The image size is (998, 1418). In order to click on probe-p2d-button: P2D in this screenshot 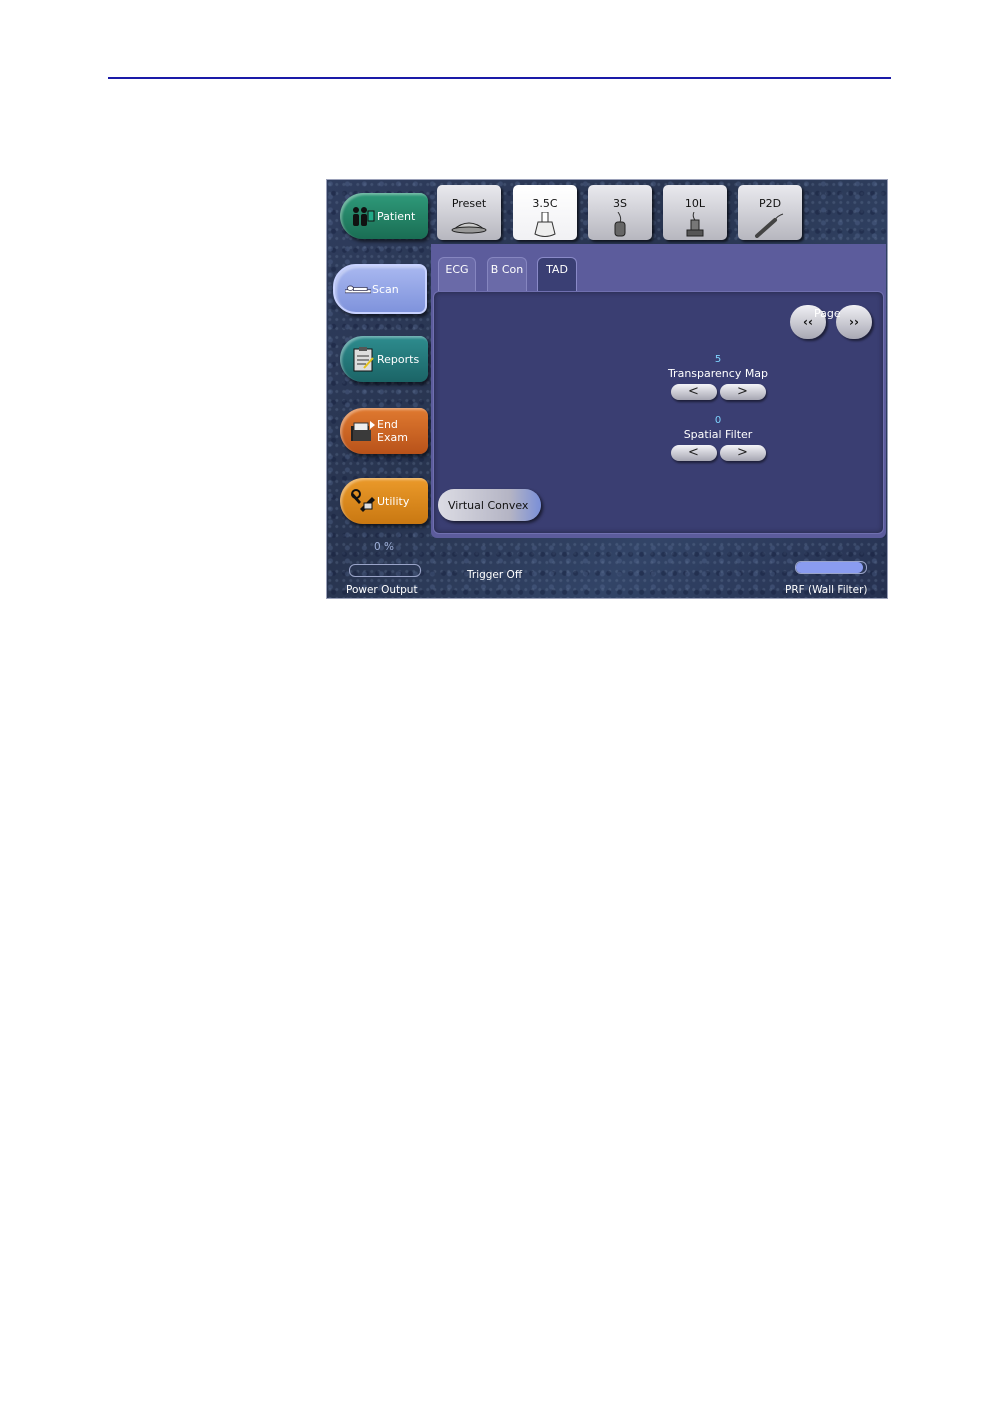, I will do `click(770, 212)`.